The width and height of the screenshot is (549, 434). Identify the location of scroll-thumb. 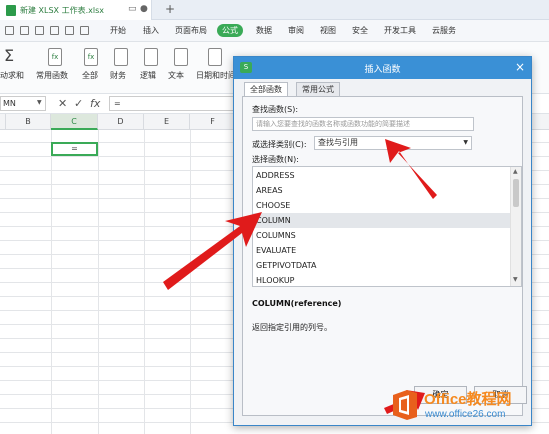
(516, 193).